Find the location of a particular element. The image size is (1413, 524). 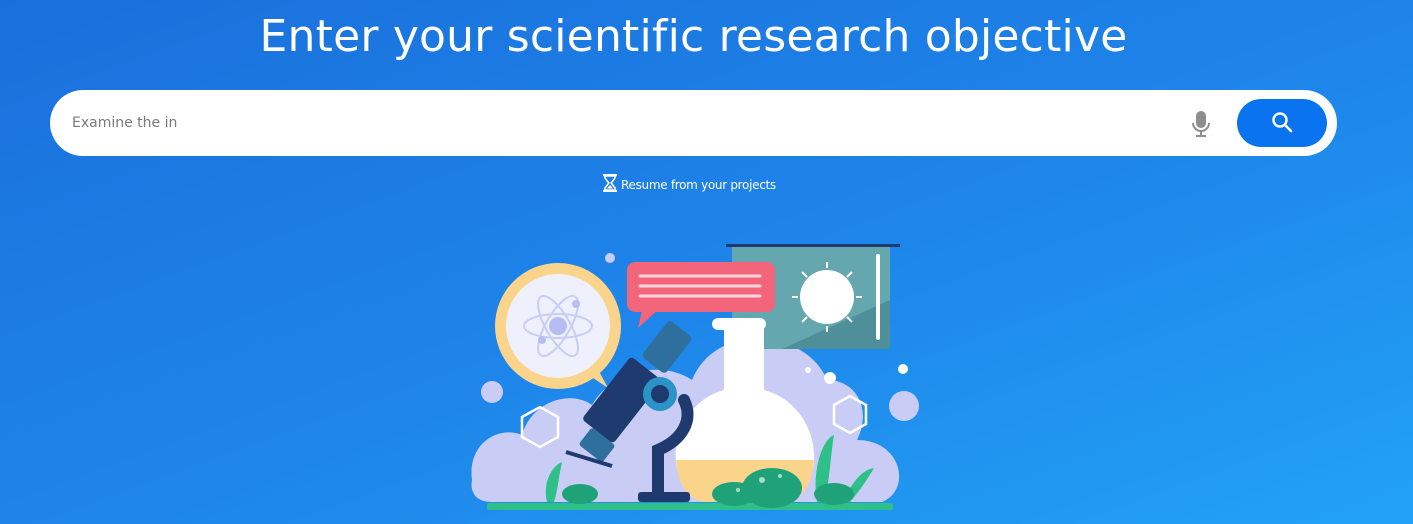

search-button is located at coordinates (1282, 123).